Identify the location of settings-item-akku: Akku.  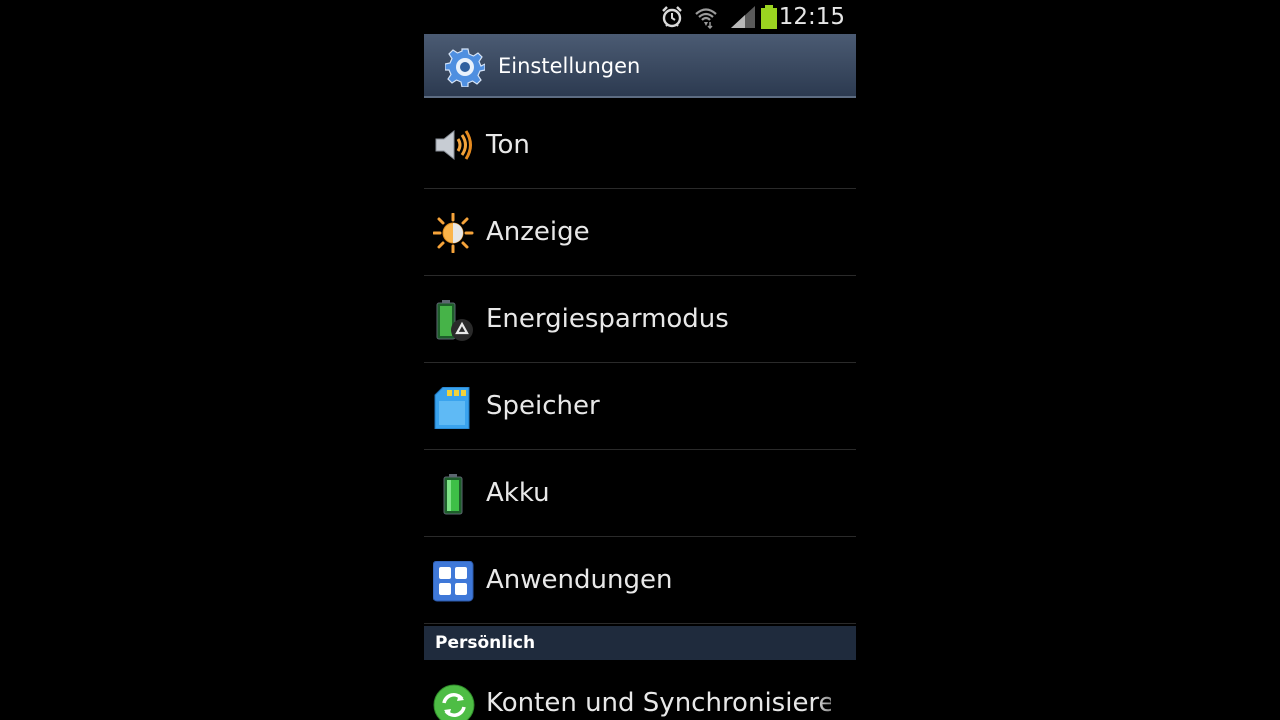
(640, 493).